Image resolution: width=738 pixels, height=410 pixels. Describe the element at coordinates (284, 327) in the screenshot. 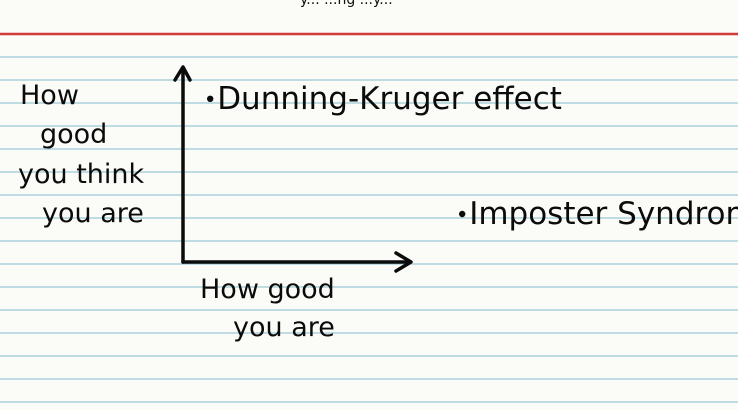

I see `x-axis-label-line-2: you are` at that location.